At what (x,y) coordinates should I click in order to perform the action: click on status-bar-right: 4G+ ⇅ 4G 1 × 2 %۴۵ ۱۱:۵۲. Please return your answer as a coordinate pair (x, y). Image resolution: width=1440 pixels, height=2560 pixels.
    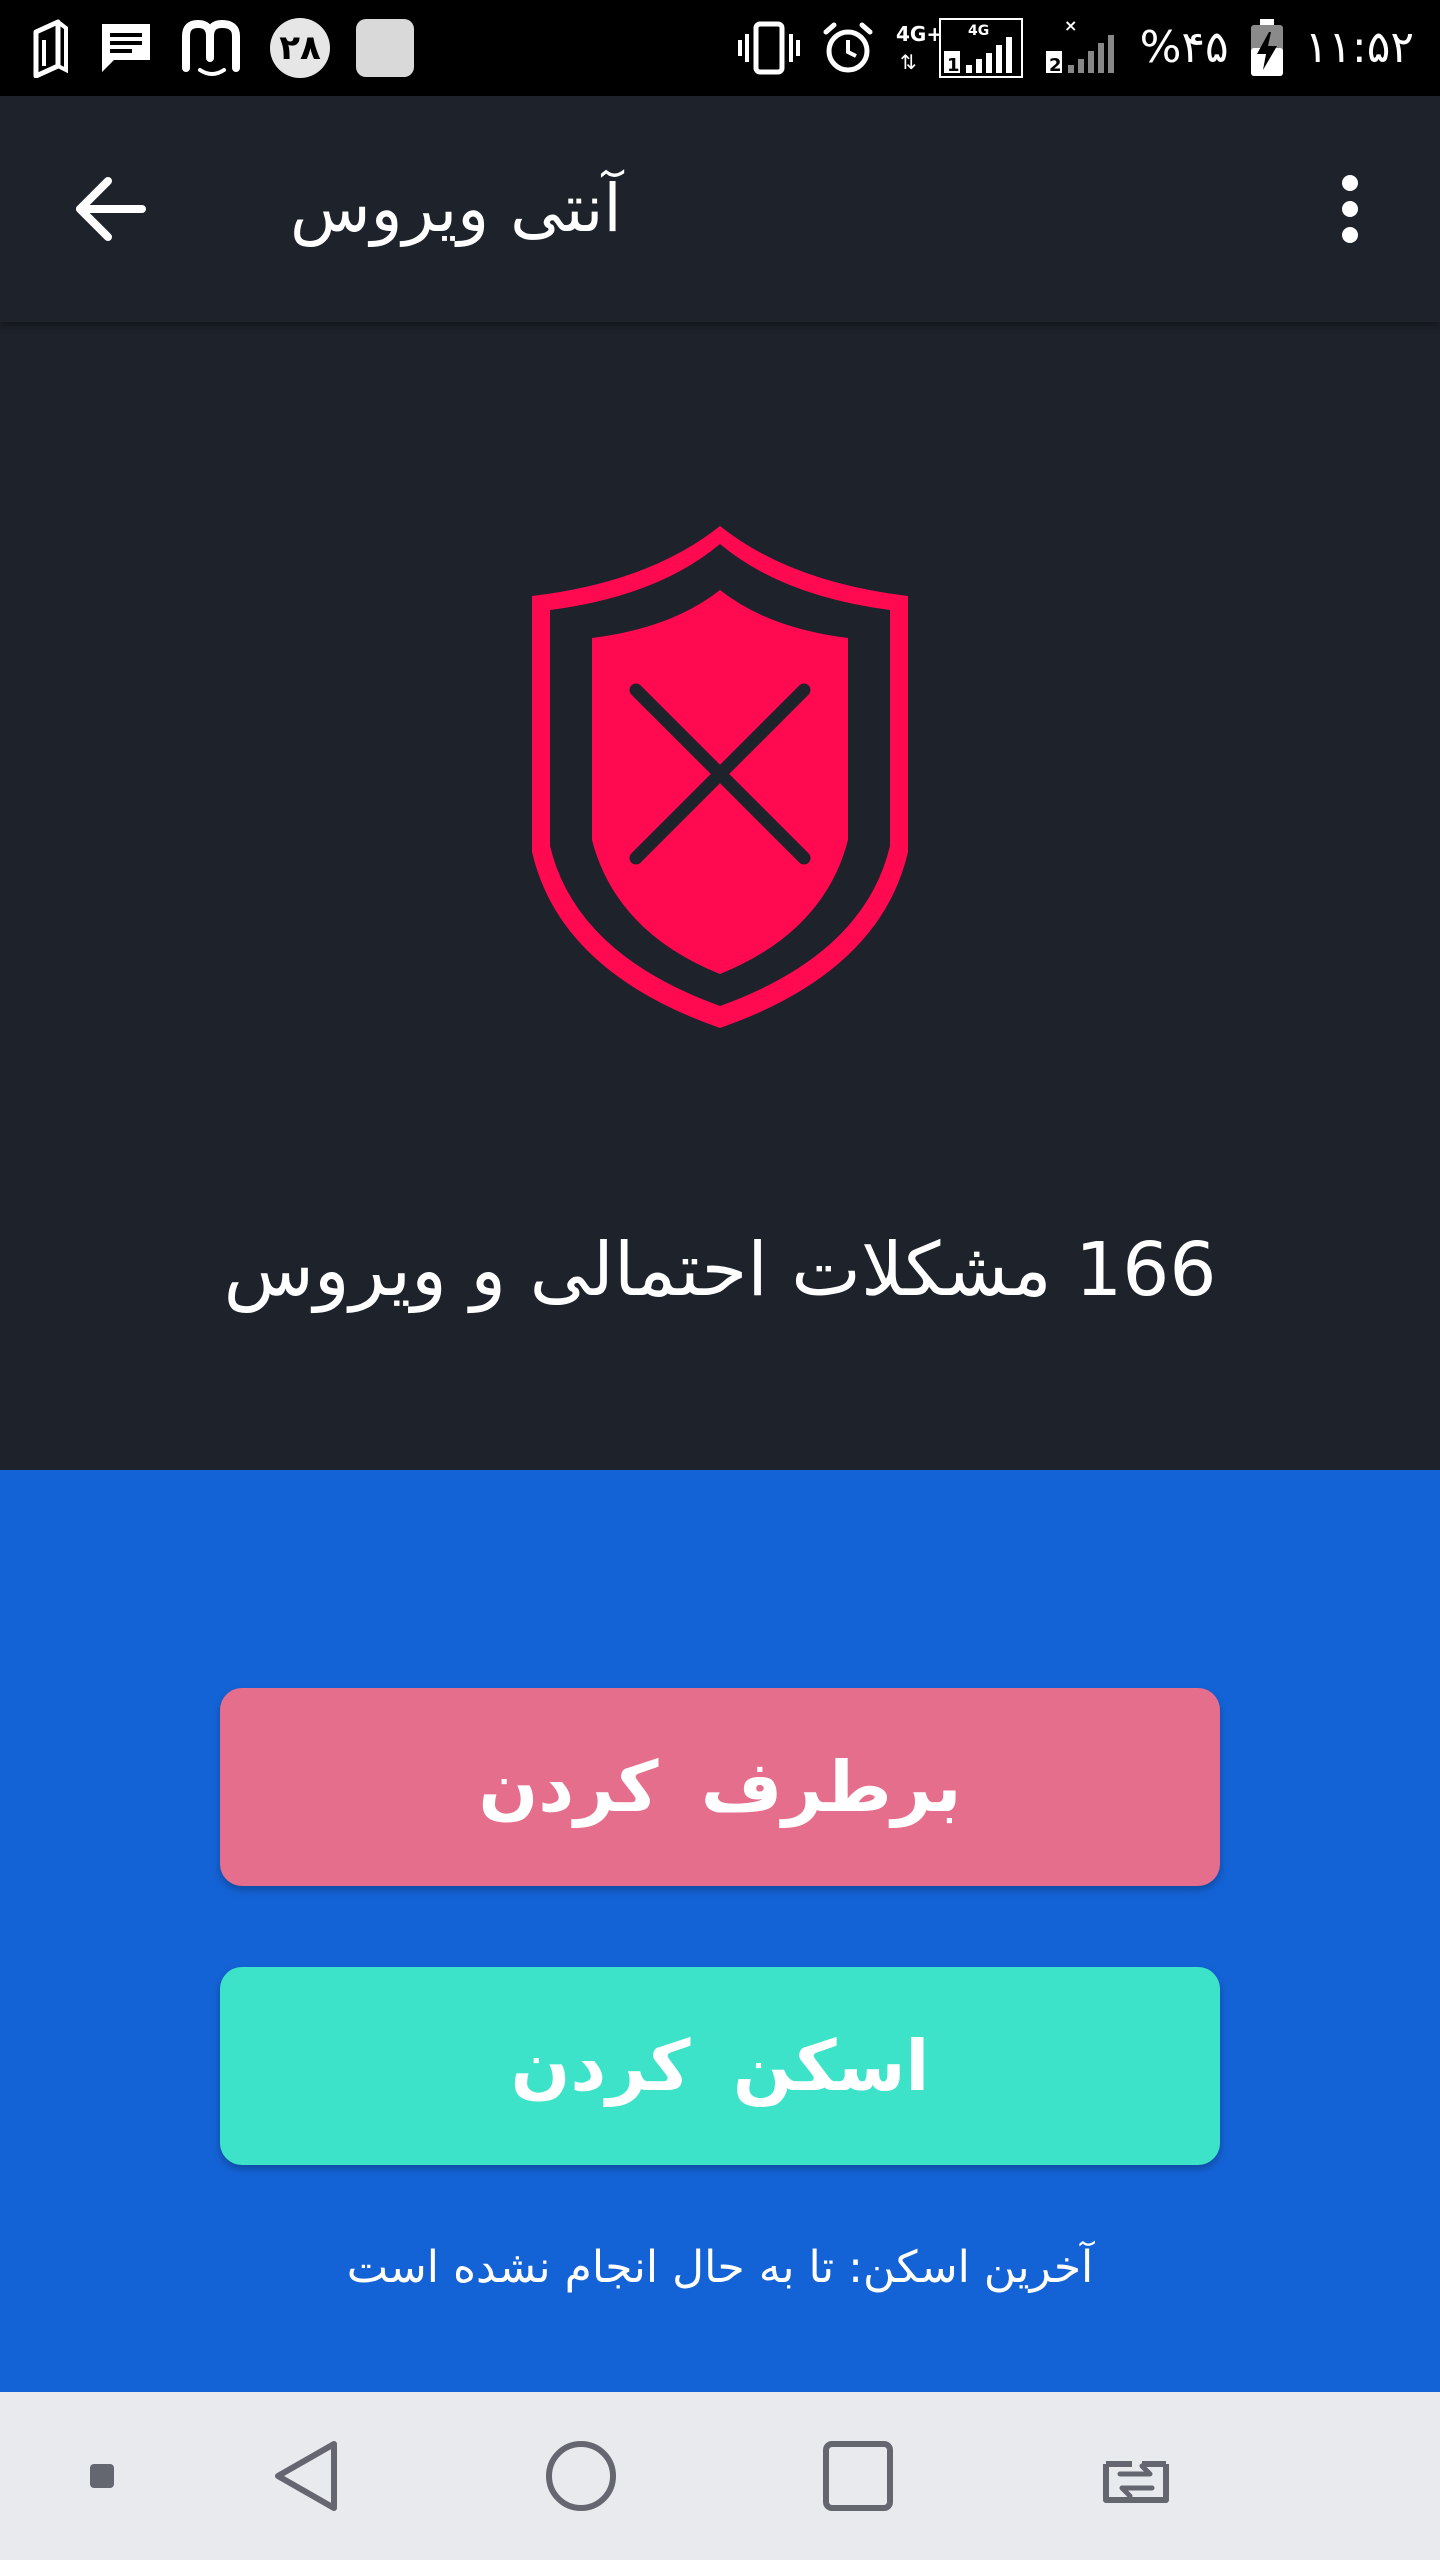
    Looking at the image, I should click on (1075, 48).